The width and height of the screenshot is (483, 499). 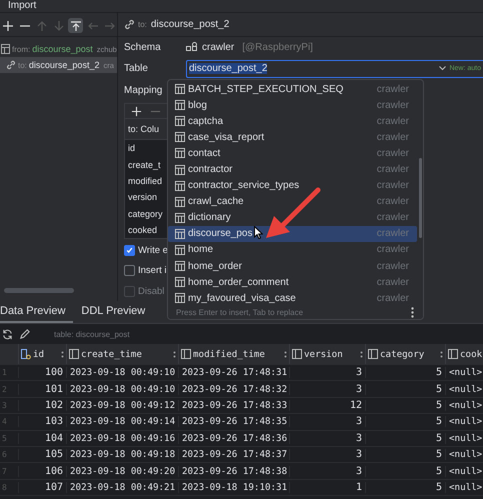 What do you see at coordinates (122, 454) in the screenshot?
I see `table-cell: 2023-09-18 00:49:18` at bounding box center [122, 454].